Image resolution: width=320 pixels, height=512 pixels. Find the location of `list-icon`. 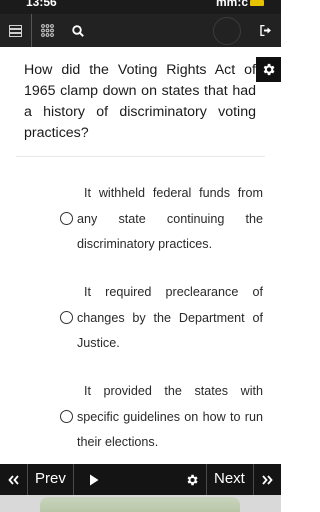

list-icon is located at coordinates (15, 30).